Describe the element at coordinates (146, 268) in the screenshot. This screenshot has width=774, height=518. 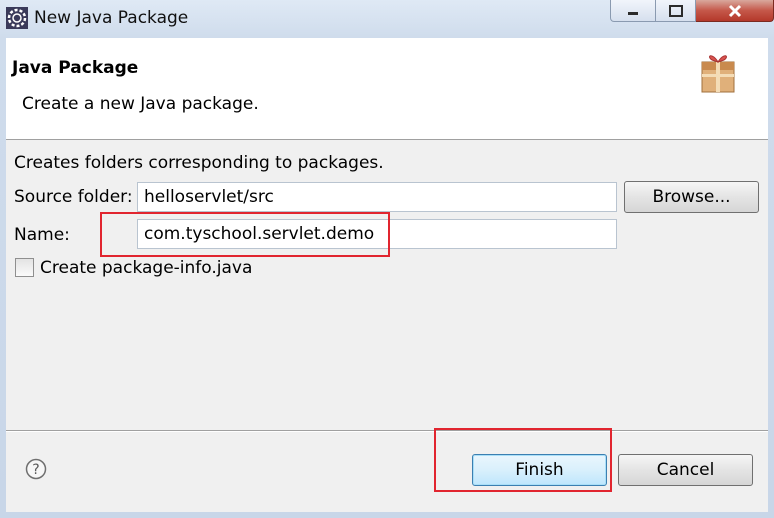
I see `package-info-label: Create package-info.java` at that location.